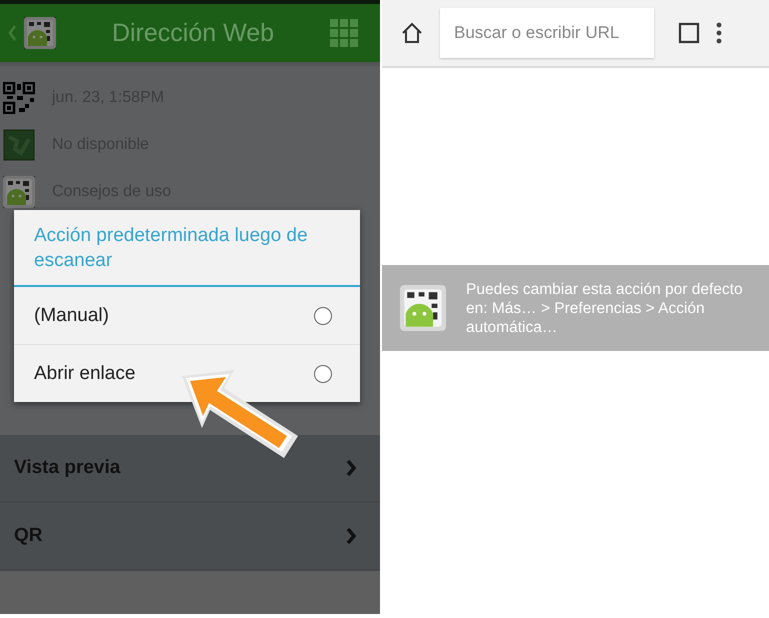 The image size is (769, 618). I want to click on screen-title: Dirección Web, so click(193, 33).